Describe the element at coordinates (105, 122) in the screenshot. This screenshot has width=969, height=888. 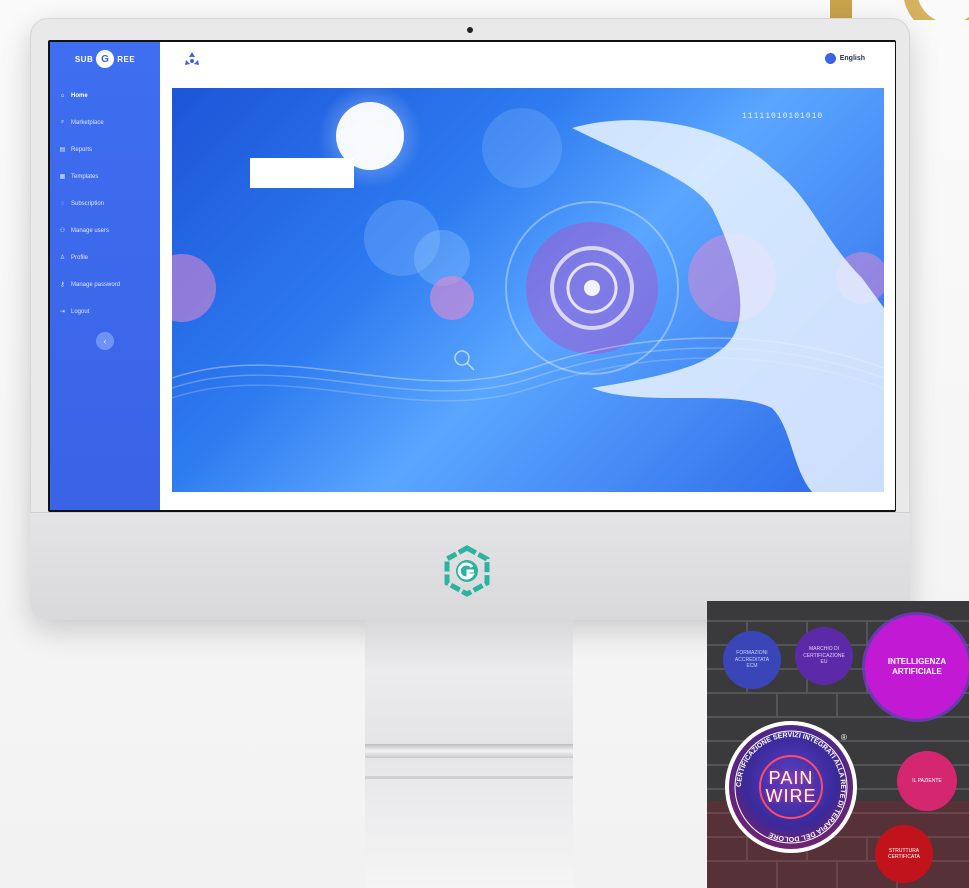
I see `sidebar-item-marketplace: ⌕ Marketplace` at that location.